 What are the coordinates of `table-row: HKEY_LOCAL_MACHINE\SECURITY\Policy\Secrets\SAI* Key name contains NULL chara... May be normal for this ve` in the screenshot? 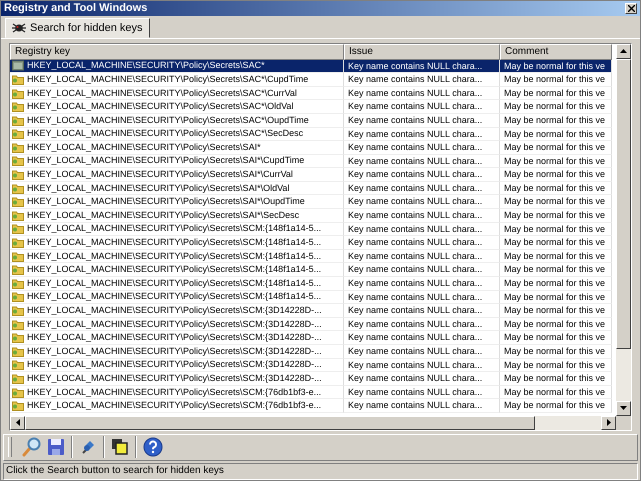 It's located at (313, 148).